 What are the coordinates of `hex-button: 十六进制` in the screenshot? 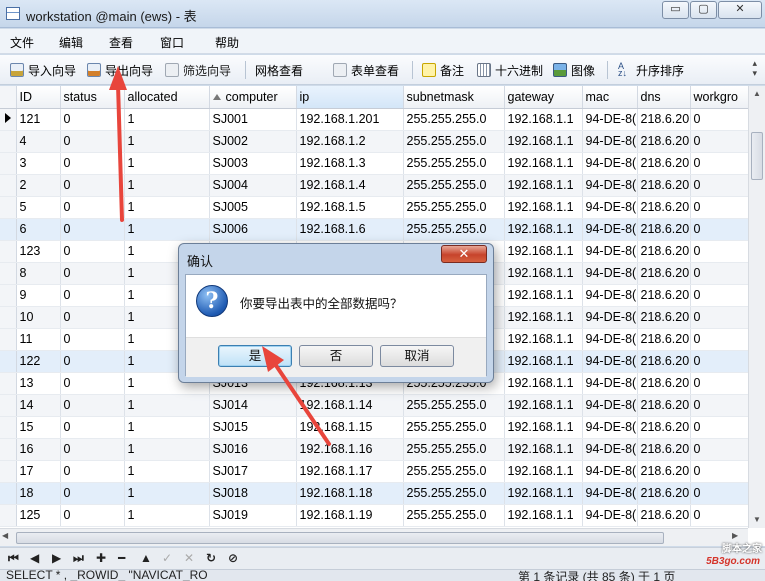 It's located at (510, 70).